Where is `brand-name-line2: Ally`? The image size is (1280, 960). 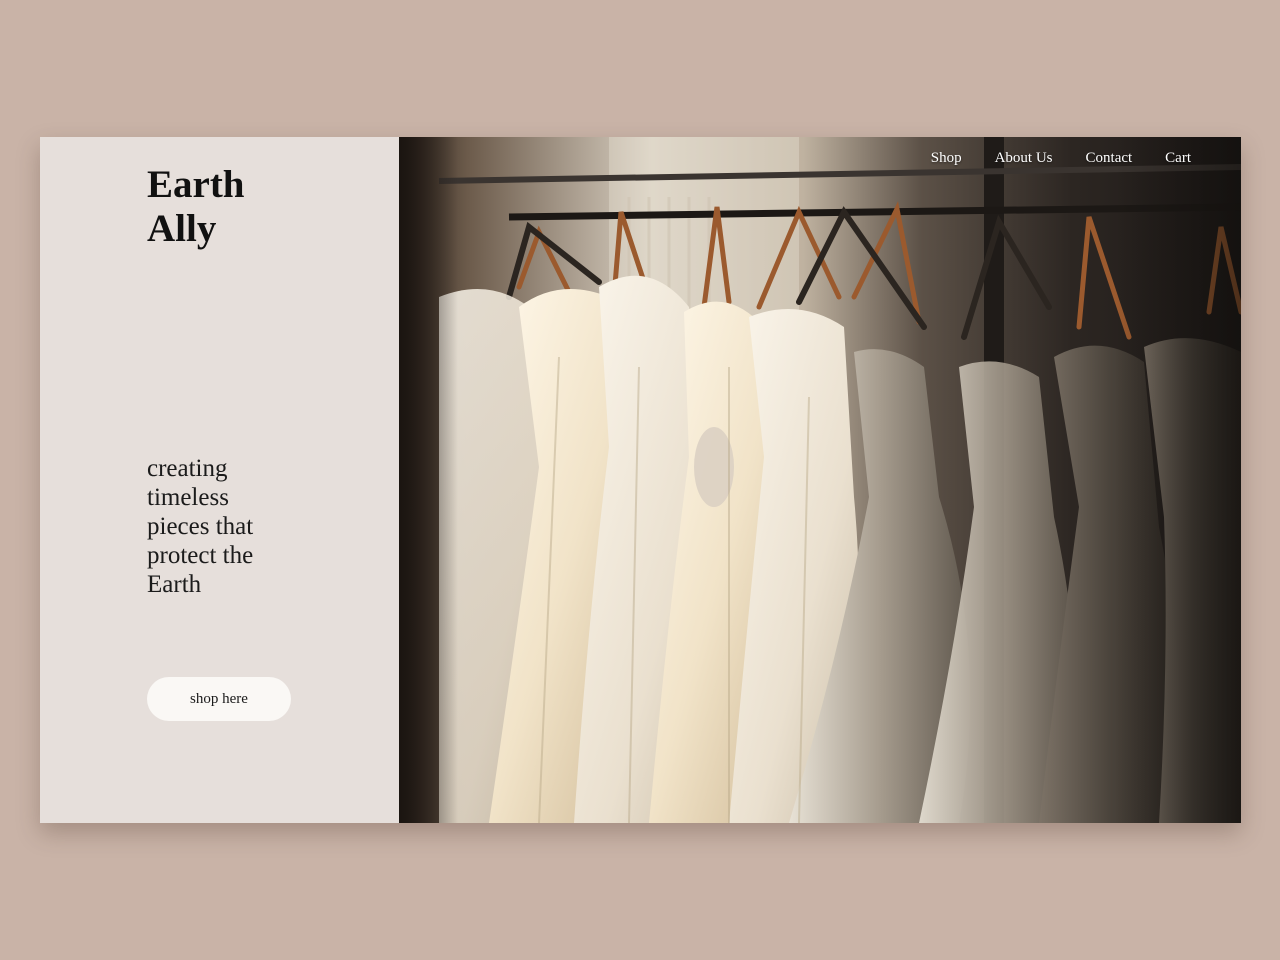
brand-name-line2: Ally is located at coordinates (182, 228).